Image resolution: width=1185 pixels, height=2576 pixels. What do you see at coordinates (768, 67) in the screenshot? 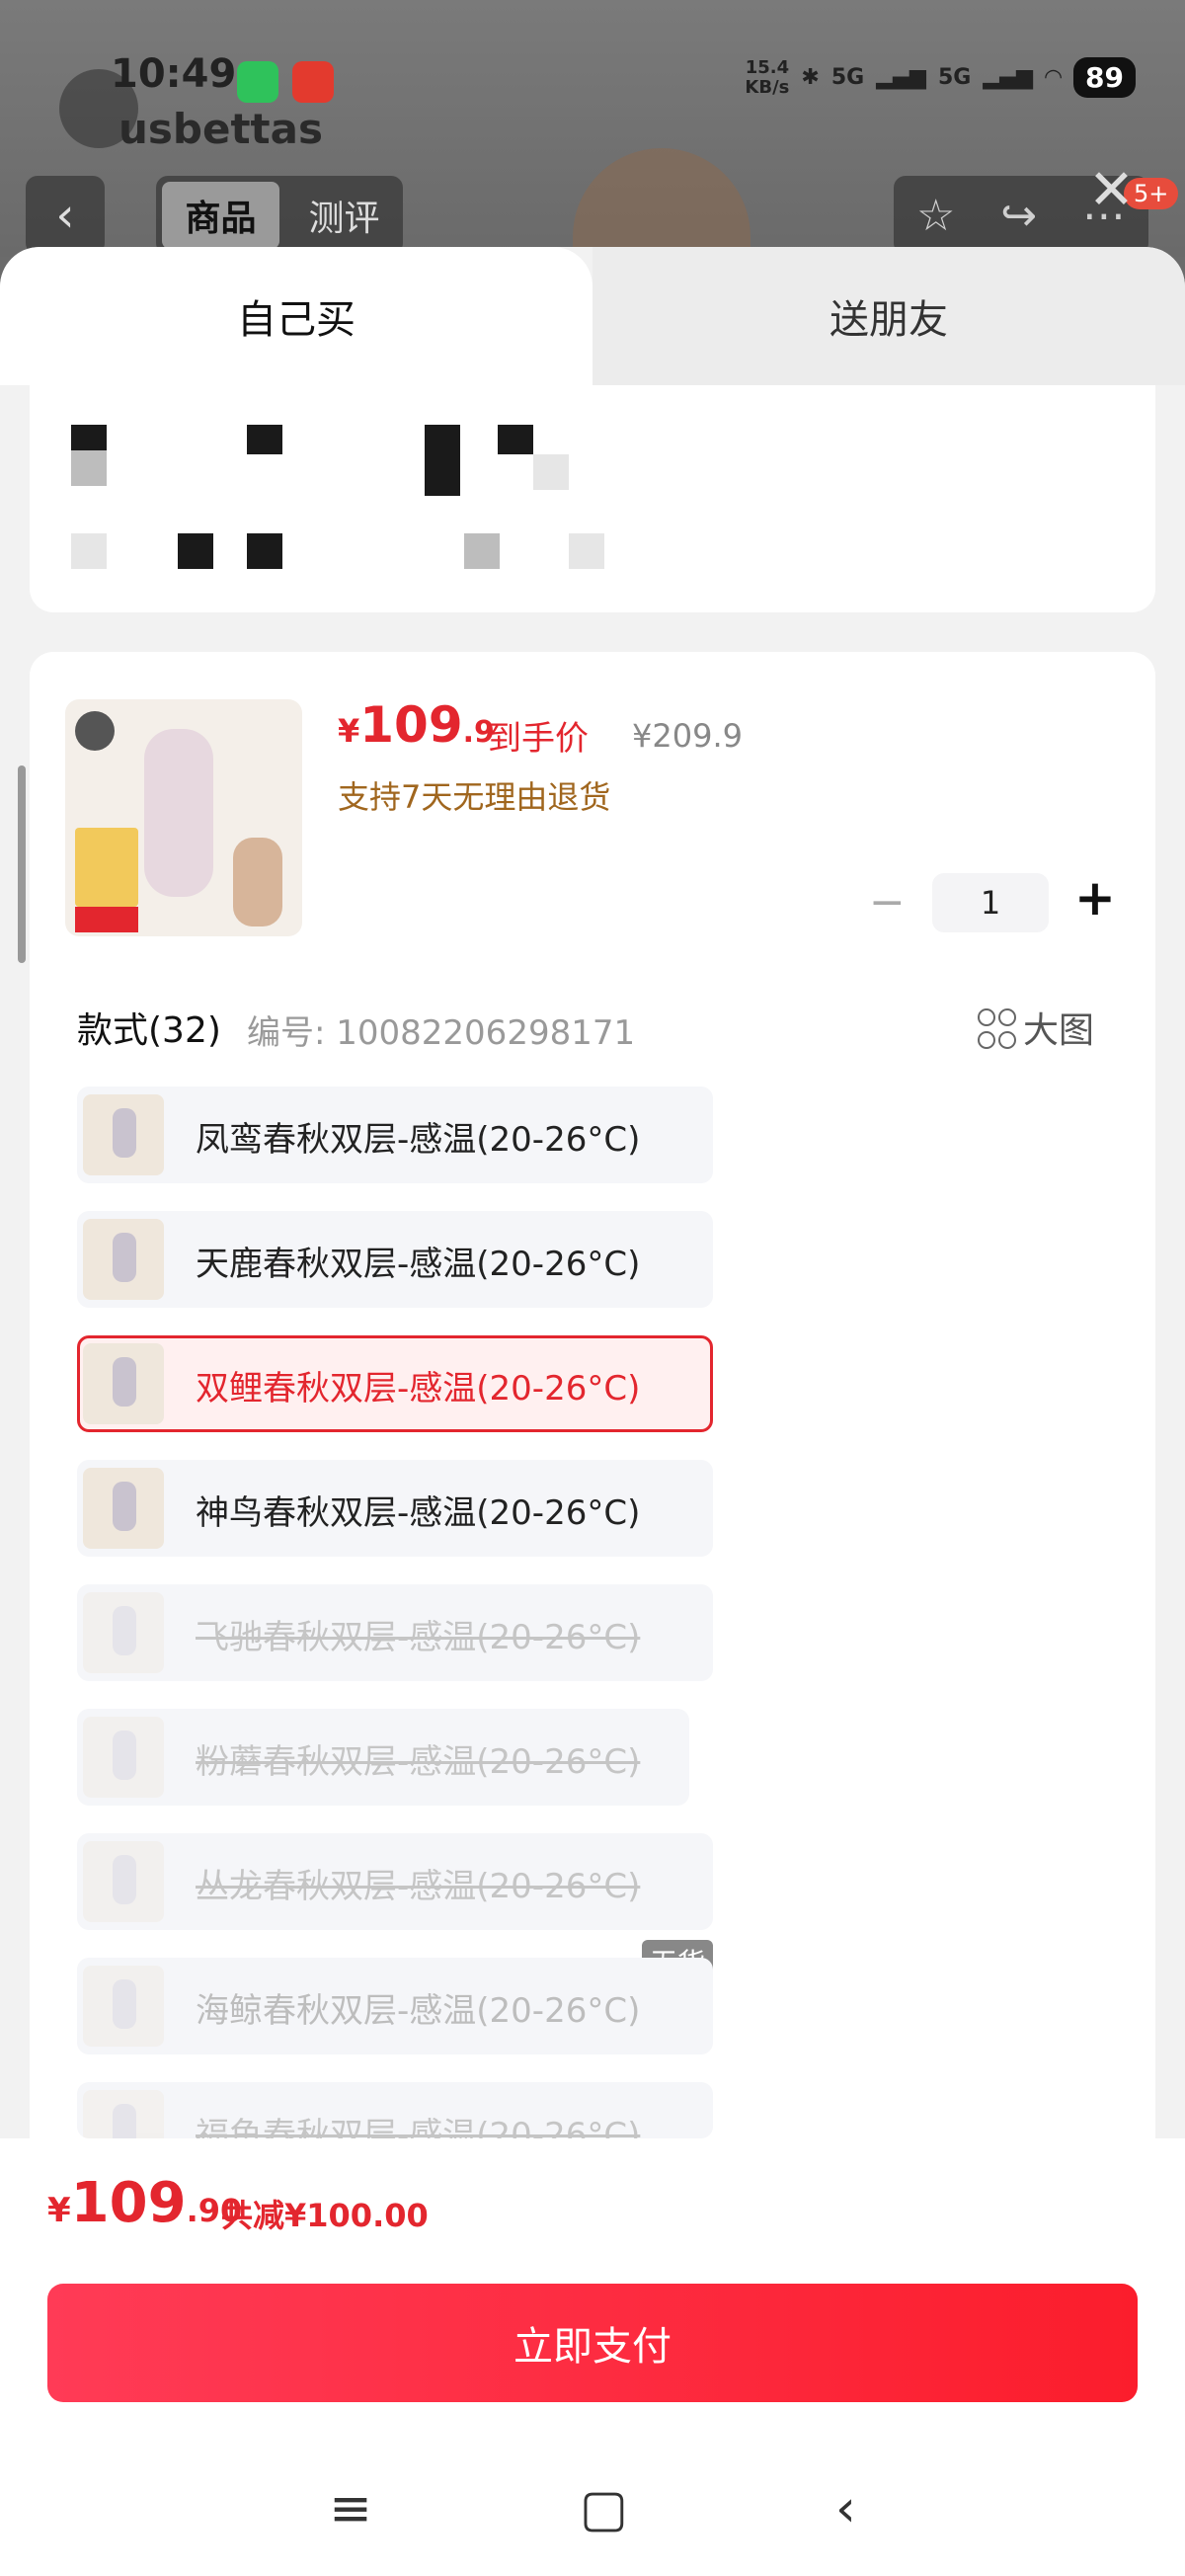
I see `net-speed-value: 15.4` at bounding box center [768, 67].